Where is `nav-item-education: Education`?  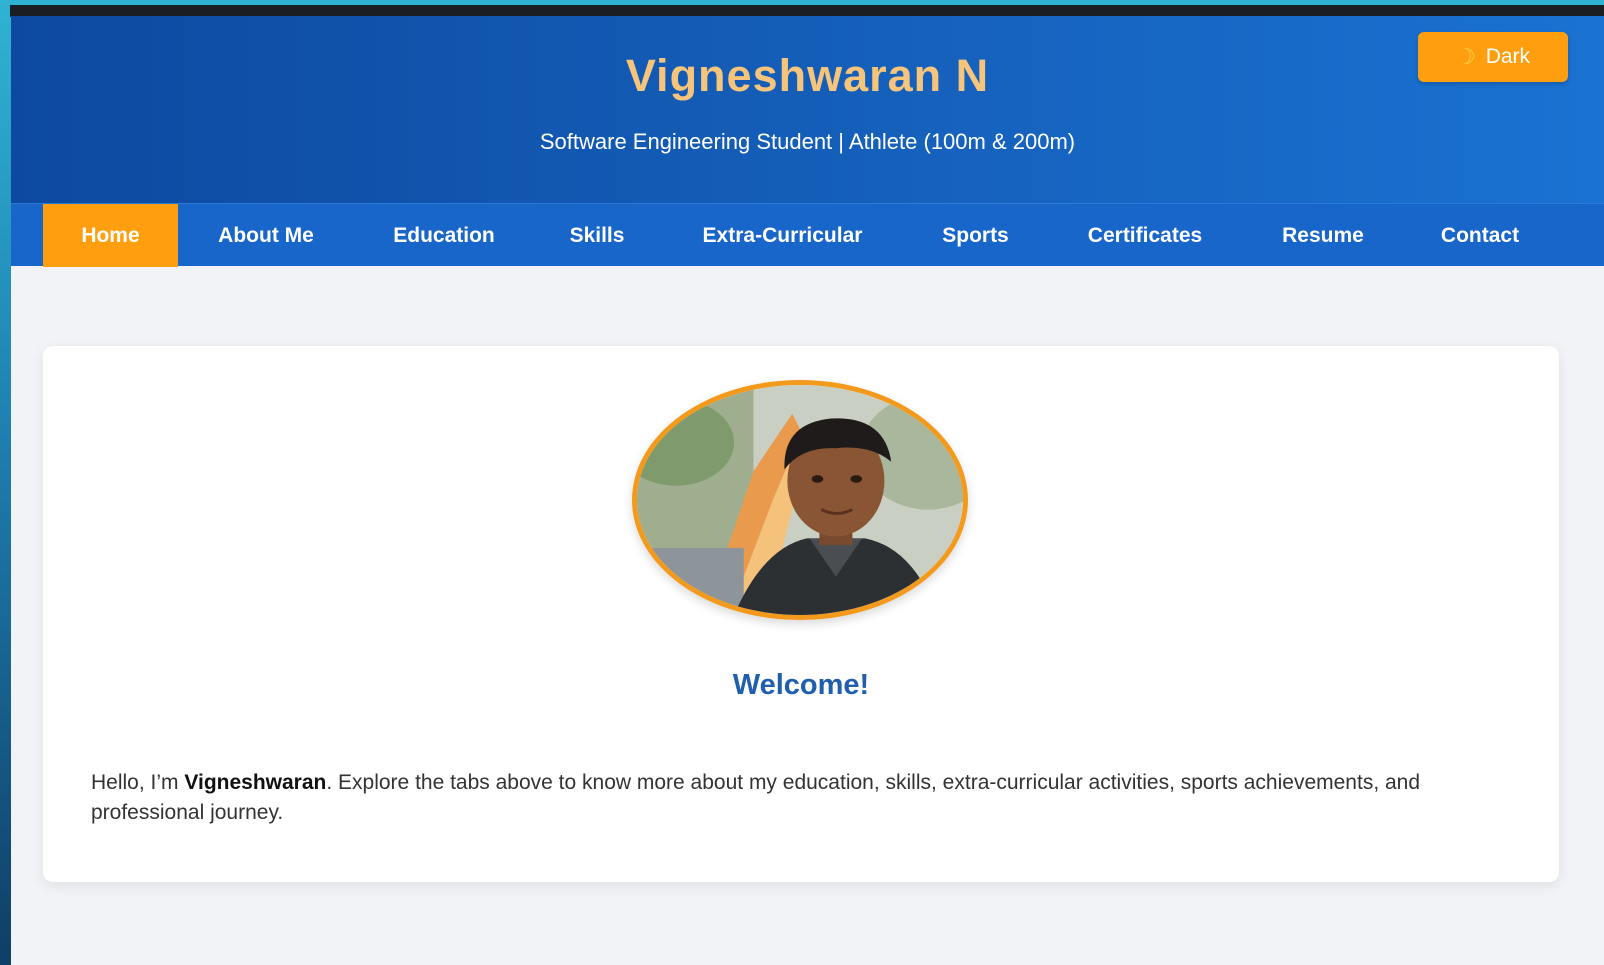
nav-item-education: Education is located at coordinates (444, 235).